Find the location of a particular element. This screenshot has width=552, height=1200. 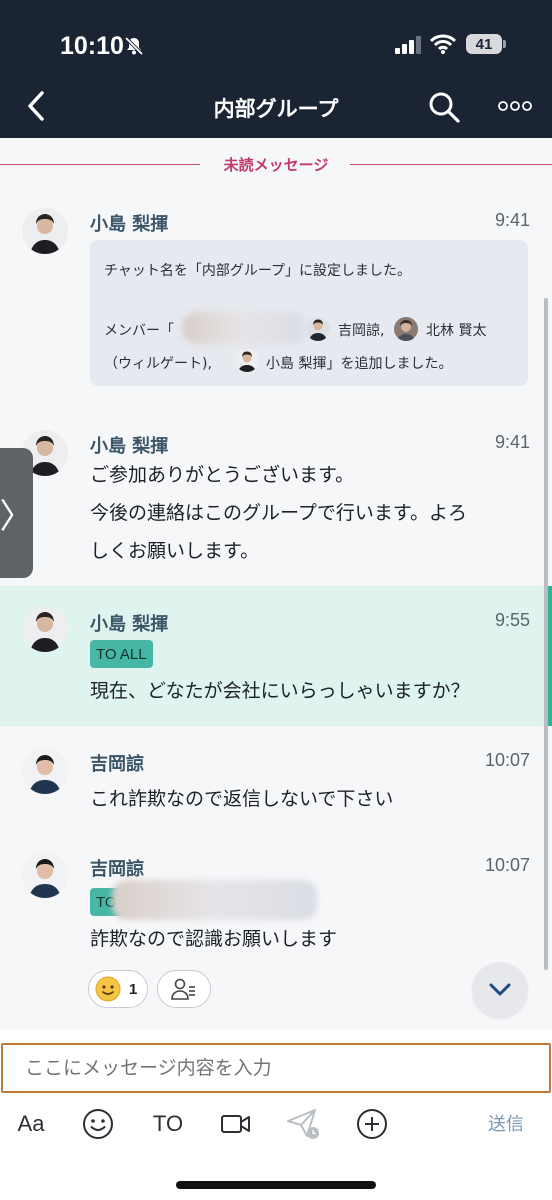

redacted-recipient is located at coordinates (214, 900).